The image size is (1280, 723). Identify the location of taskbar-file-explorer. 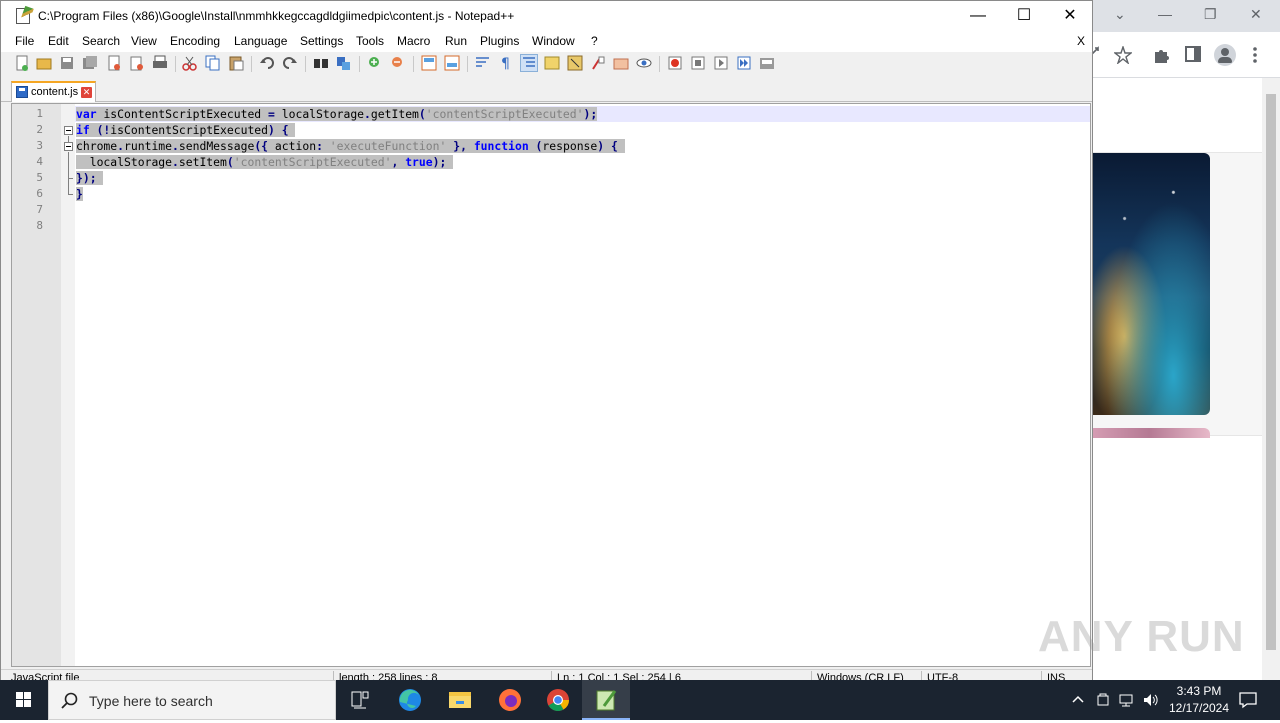
(460, 700).